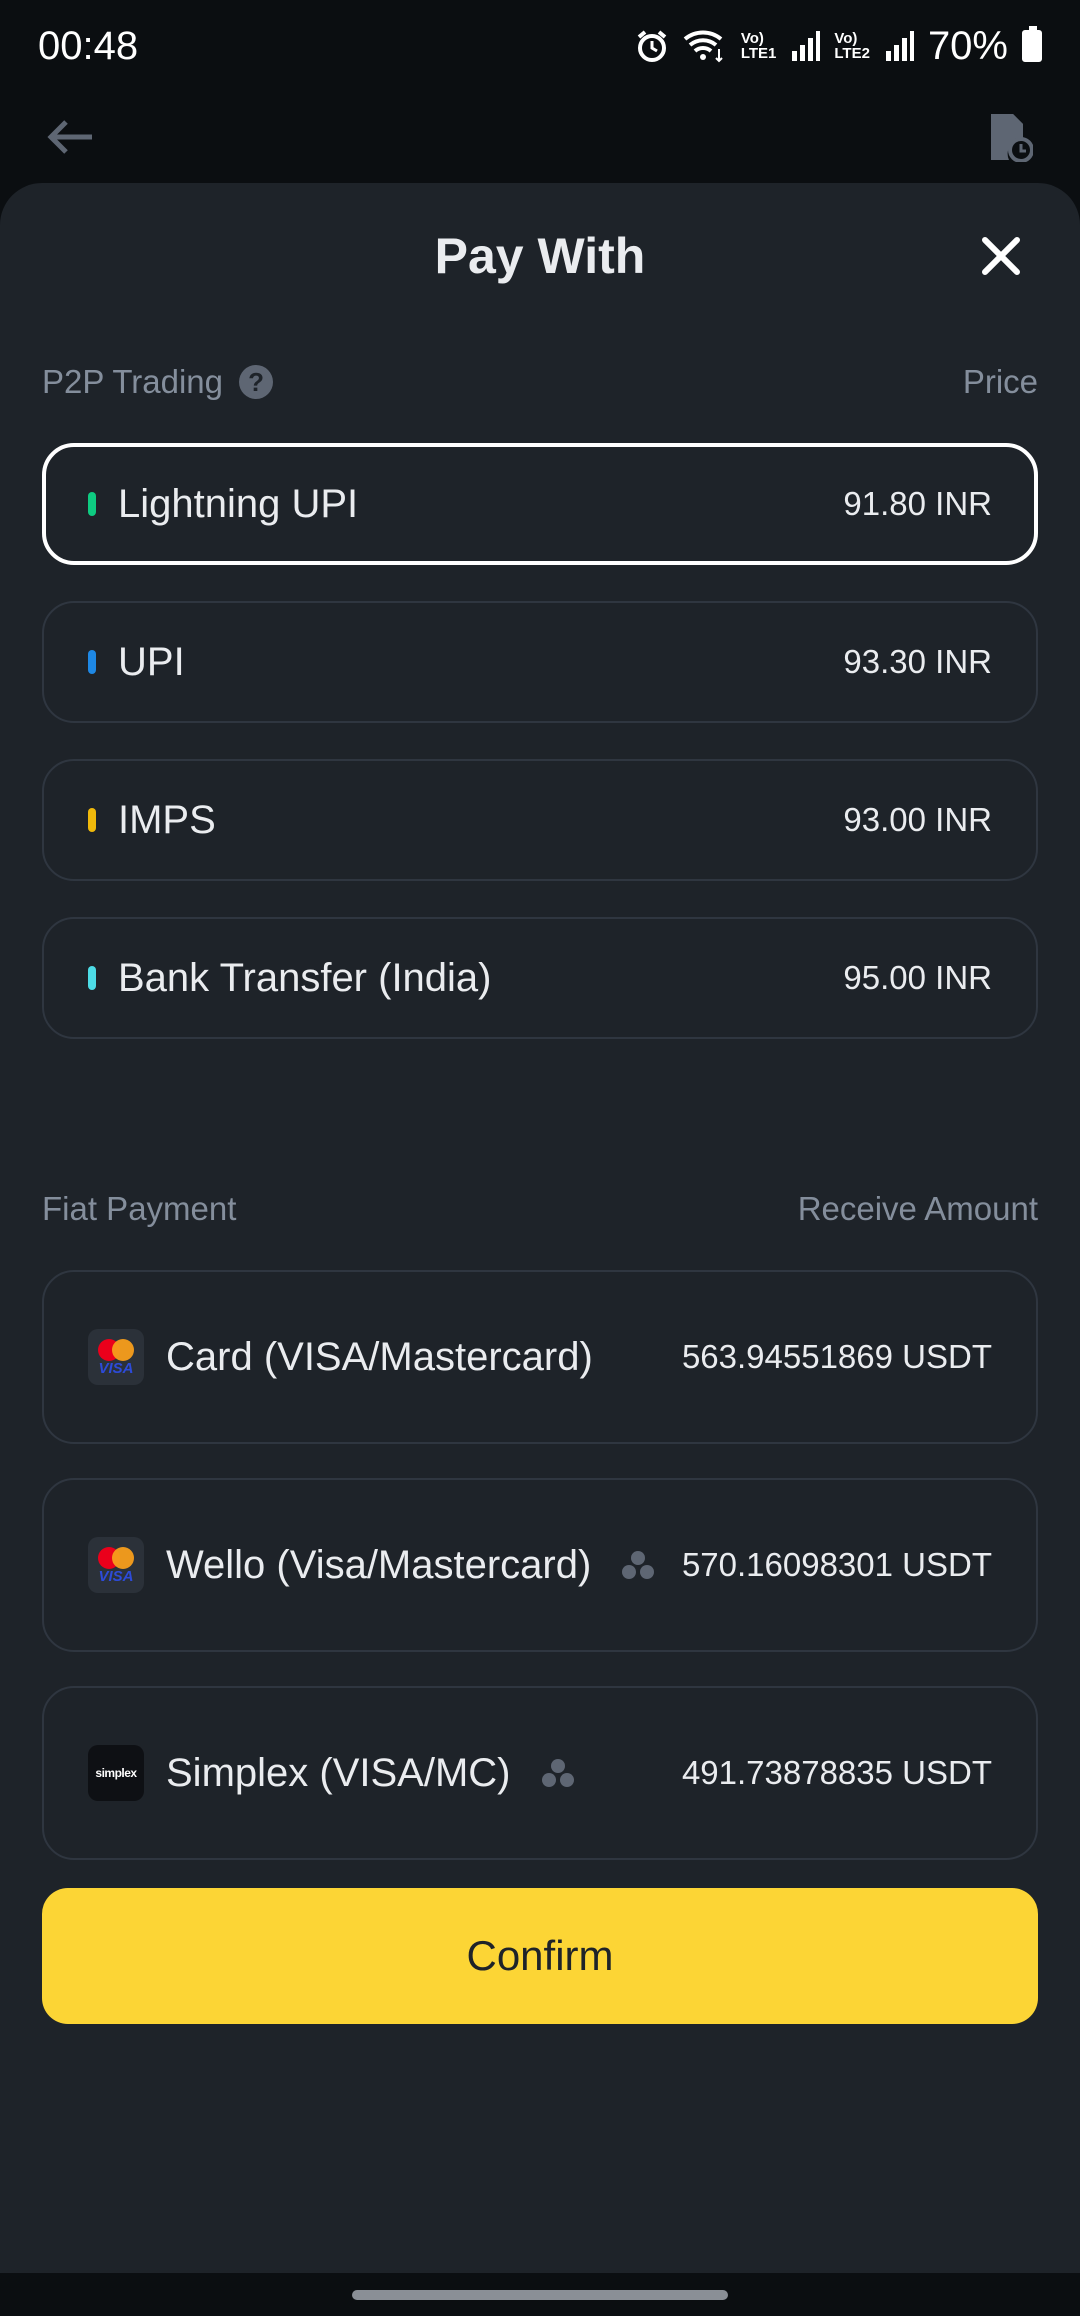  I want to click on fiat-section-header: Fiat Payment Receive Amount, so click(540, 1209).